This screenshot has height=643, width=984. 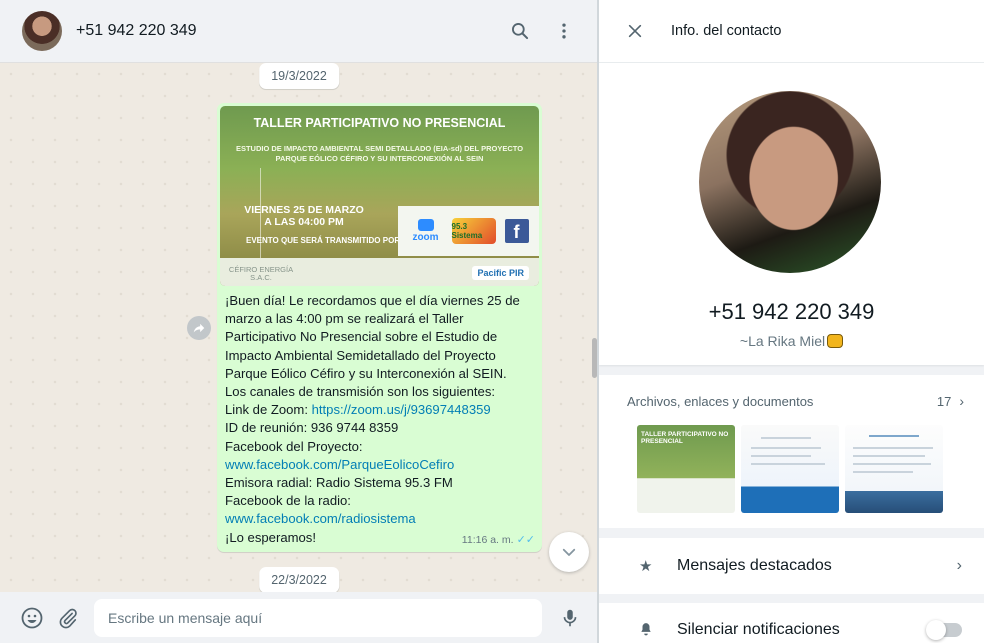 I want to click on media-count-value: 17, so click(x=944, y=401).